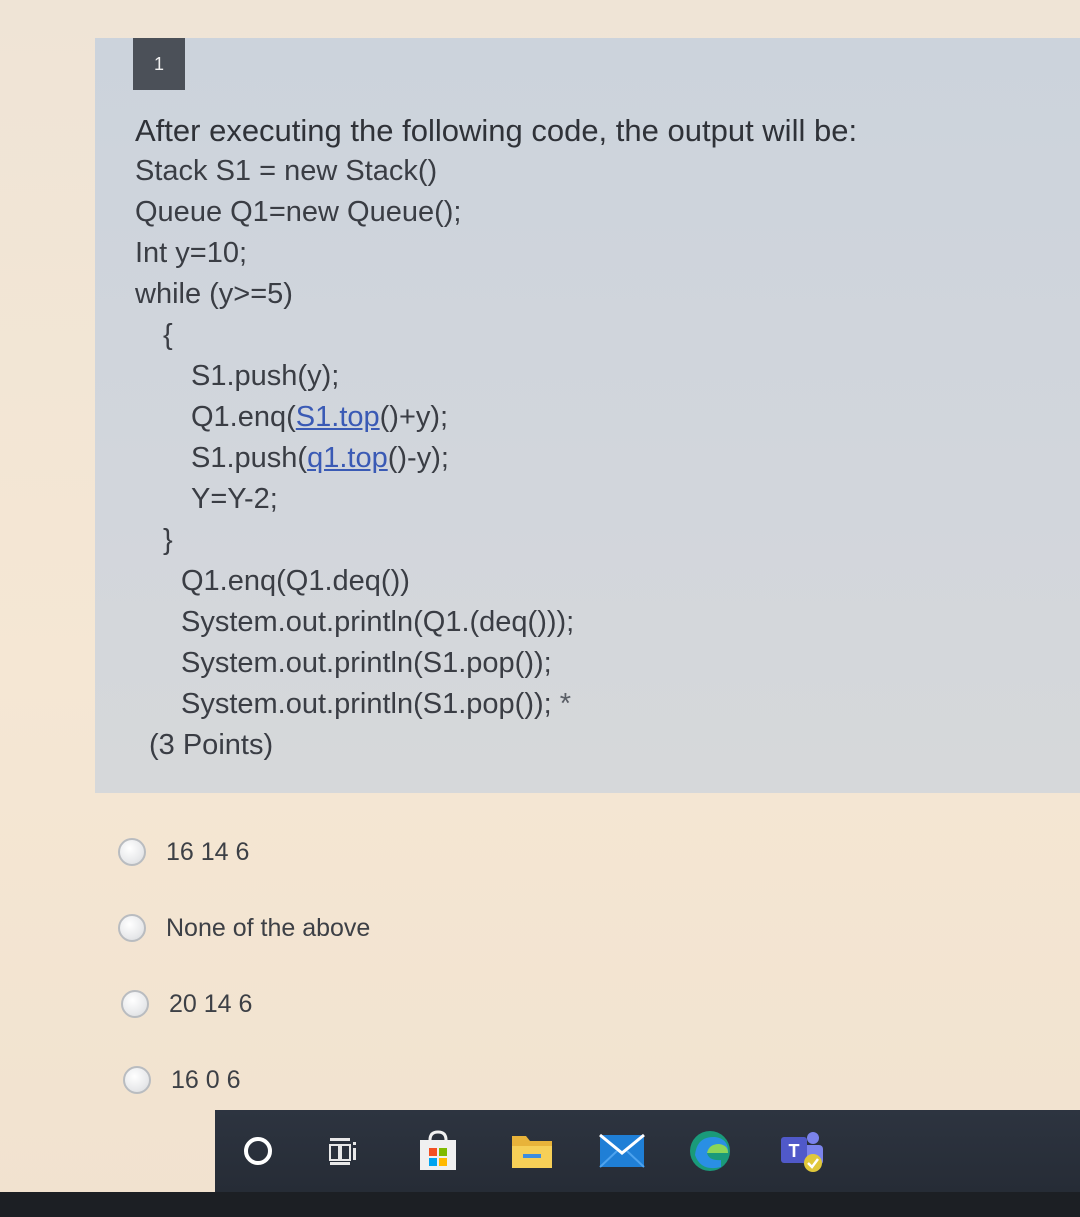  Describe the element at coordinates (243, 417) in the screenshot. I see `code-text: Q1.enq(` at that location.